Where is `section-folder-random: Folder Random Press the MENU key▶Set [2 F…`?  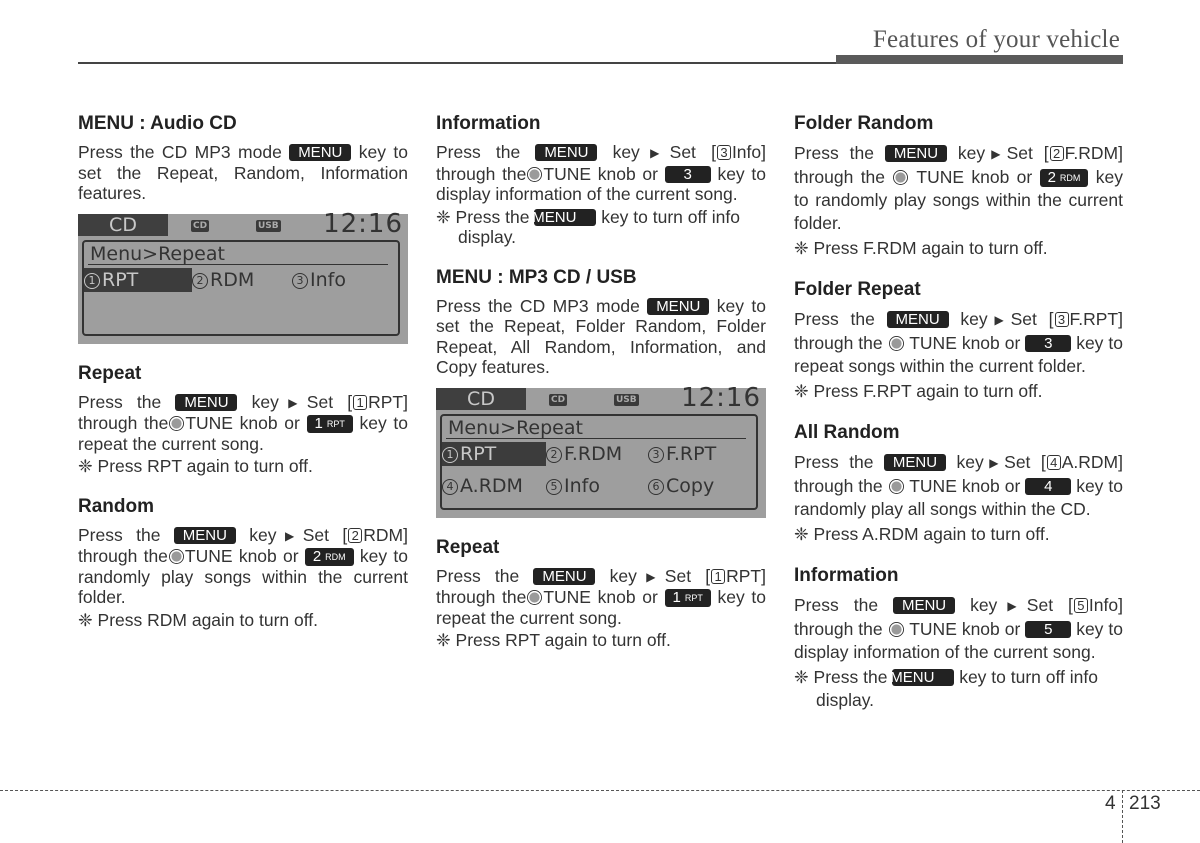
section-folder-random: Folder Random Press the MENU key▶Set [2 F… is located at coordinates (958, 186).